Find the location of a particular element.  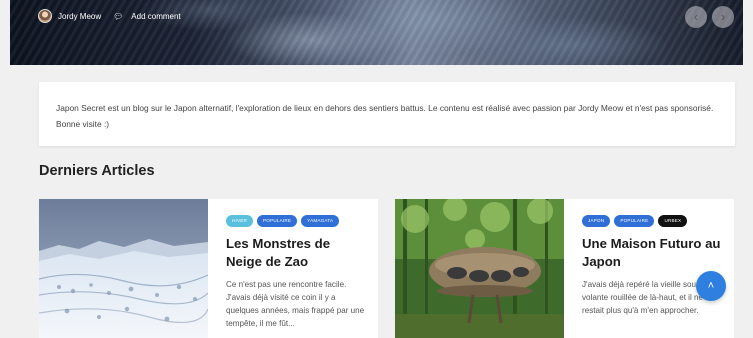

slider-prev-button: ‹ is located at coordinates (696, 17).